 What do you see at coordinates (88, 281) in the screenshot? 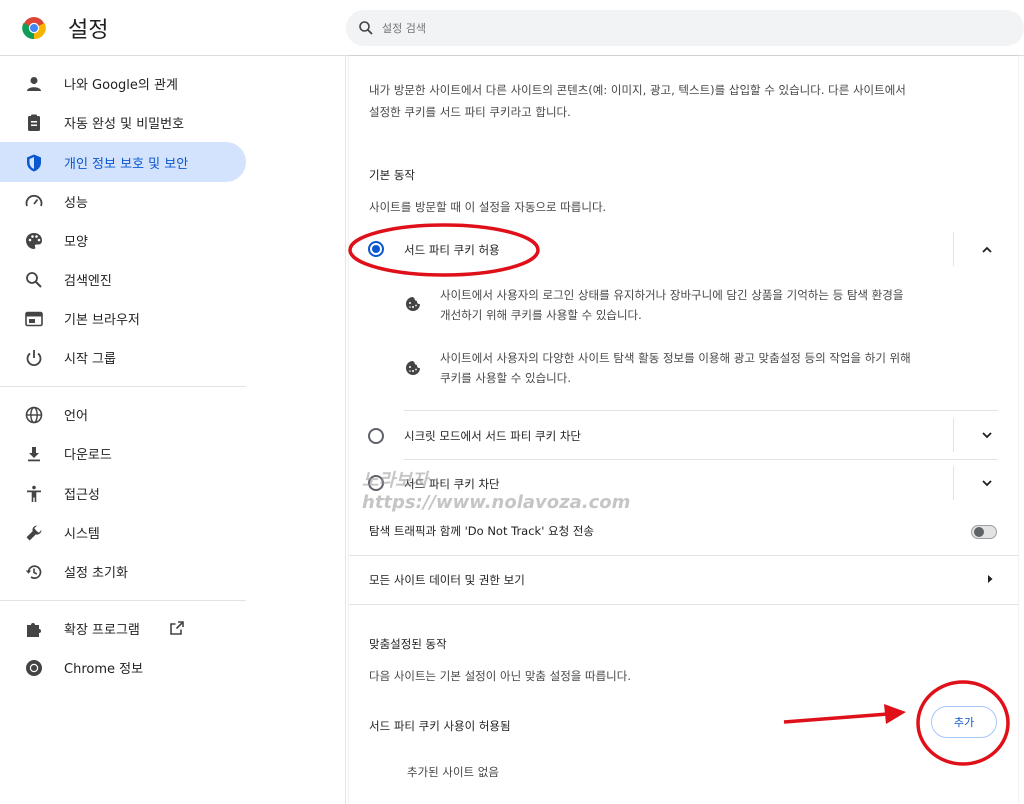
I see `sidebar-item-label: 검색엔진` at bounding box center [88, 281].